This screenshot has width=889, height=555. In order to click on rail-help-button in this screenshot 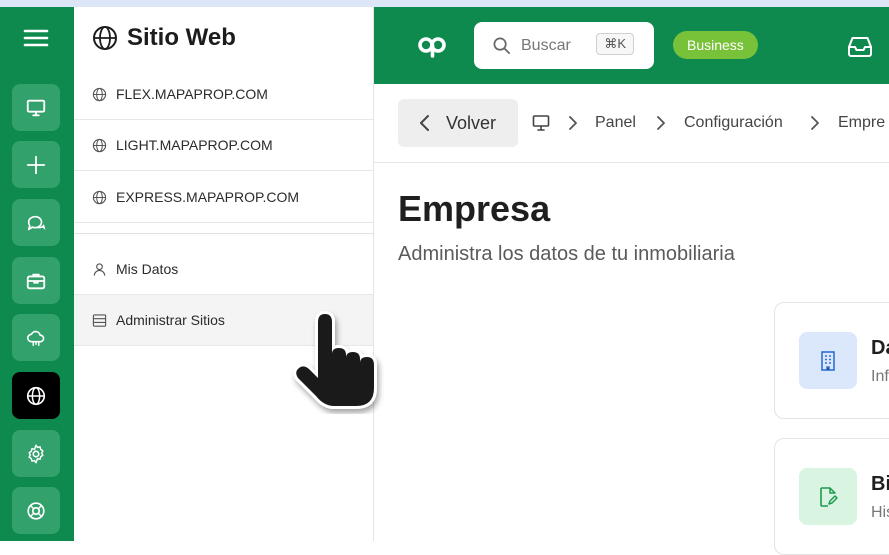, I will do `click(36, 510)`.